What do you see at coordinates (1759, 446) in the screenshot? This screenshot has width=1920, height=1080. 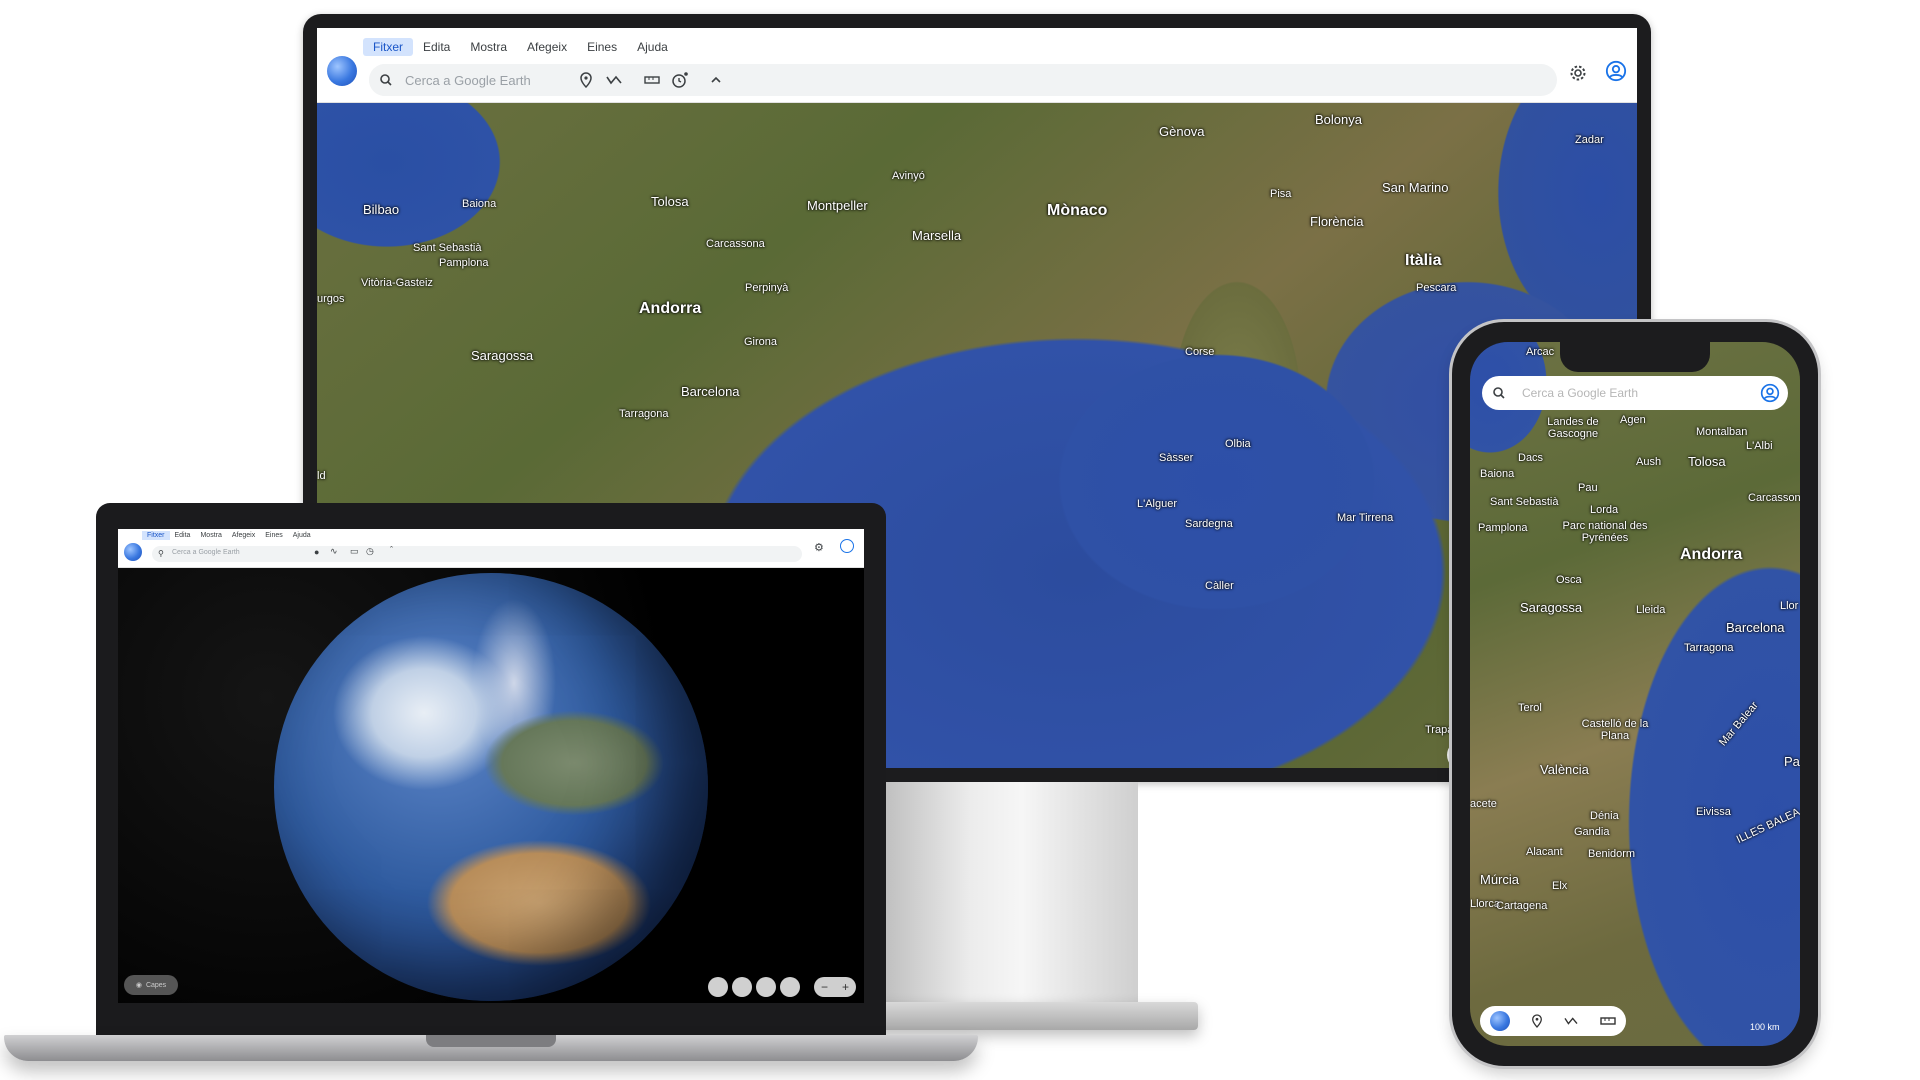 I see `map-label: L'Albi` at bounding box center [1759, 446].